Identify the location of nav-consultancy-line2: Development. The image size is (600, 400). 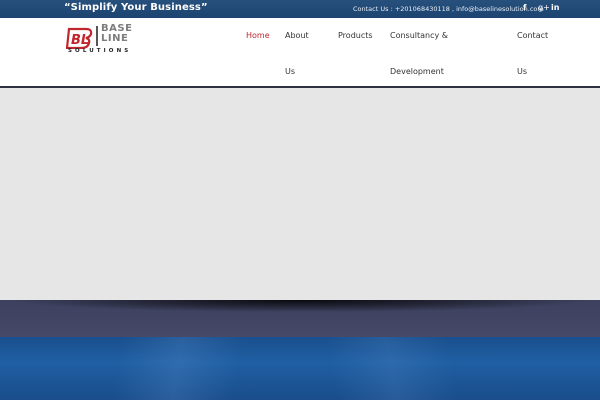
(417, 71).